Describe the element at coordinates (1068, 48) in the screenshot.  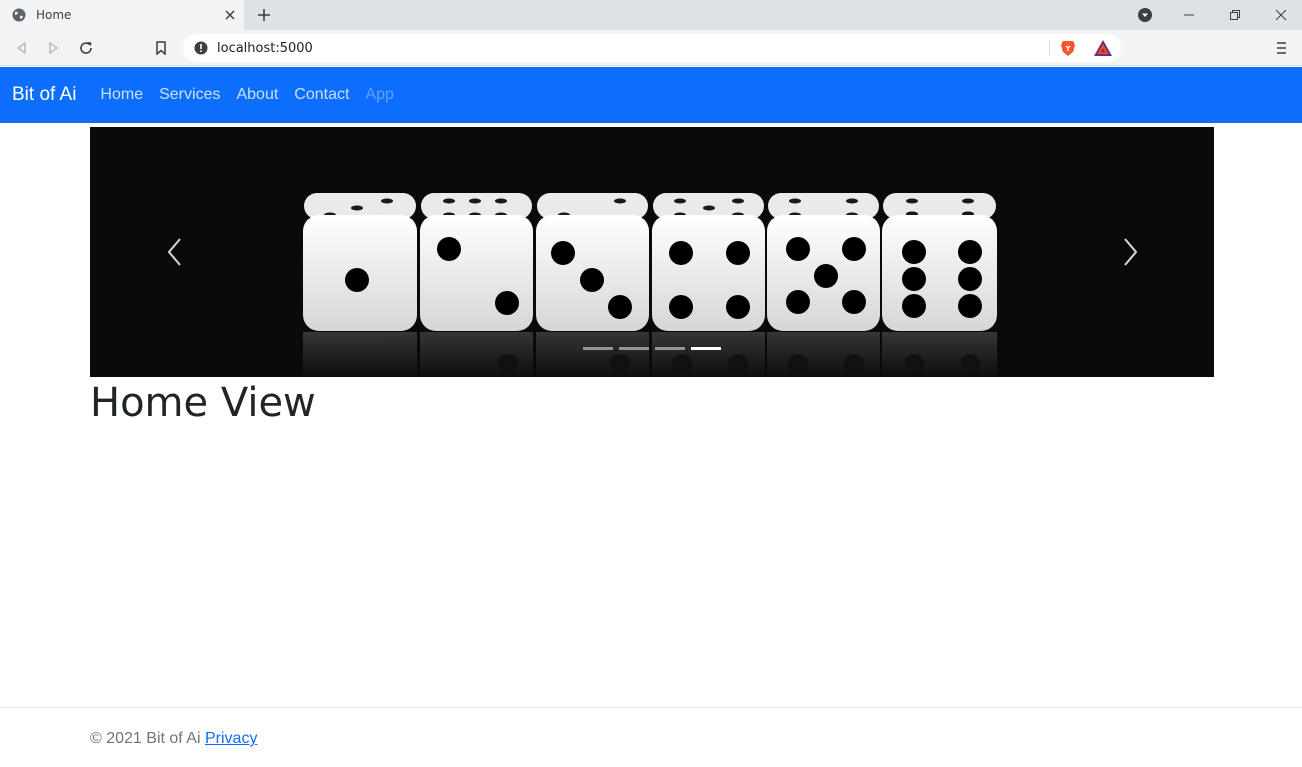
I see `brave-shields-icon` at that location.